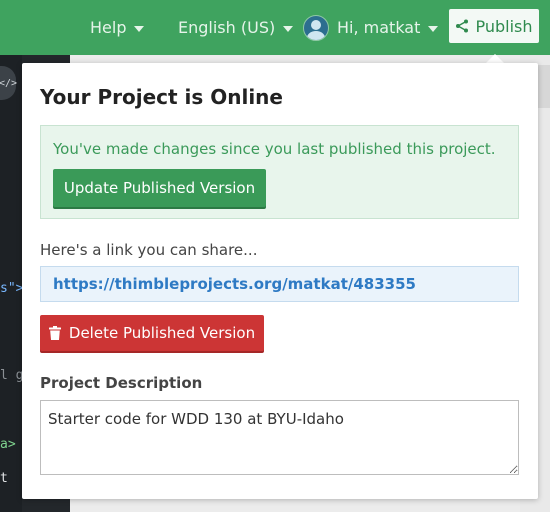 This screenshot has width=550, height=512. I want to click on avatar, so click(316, 27).